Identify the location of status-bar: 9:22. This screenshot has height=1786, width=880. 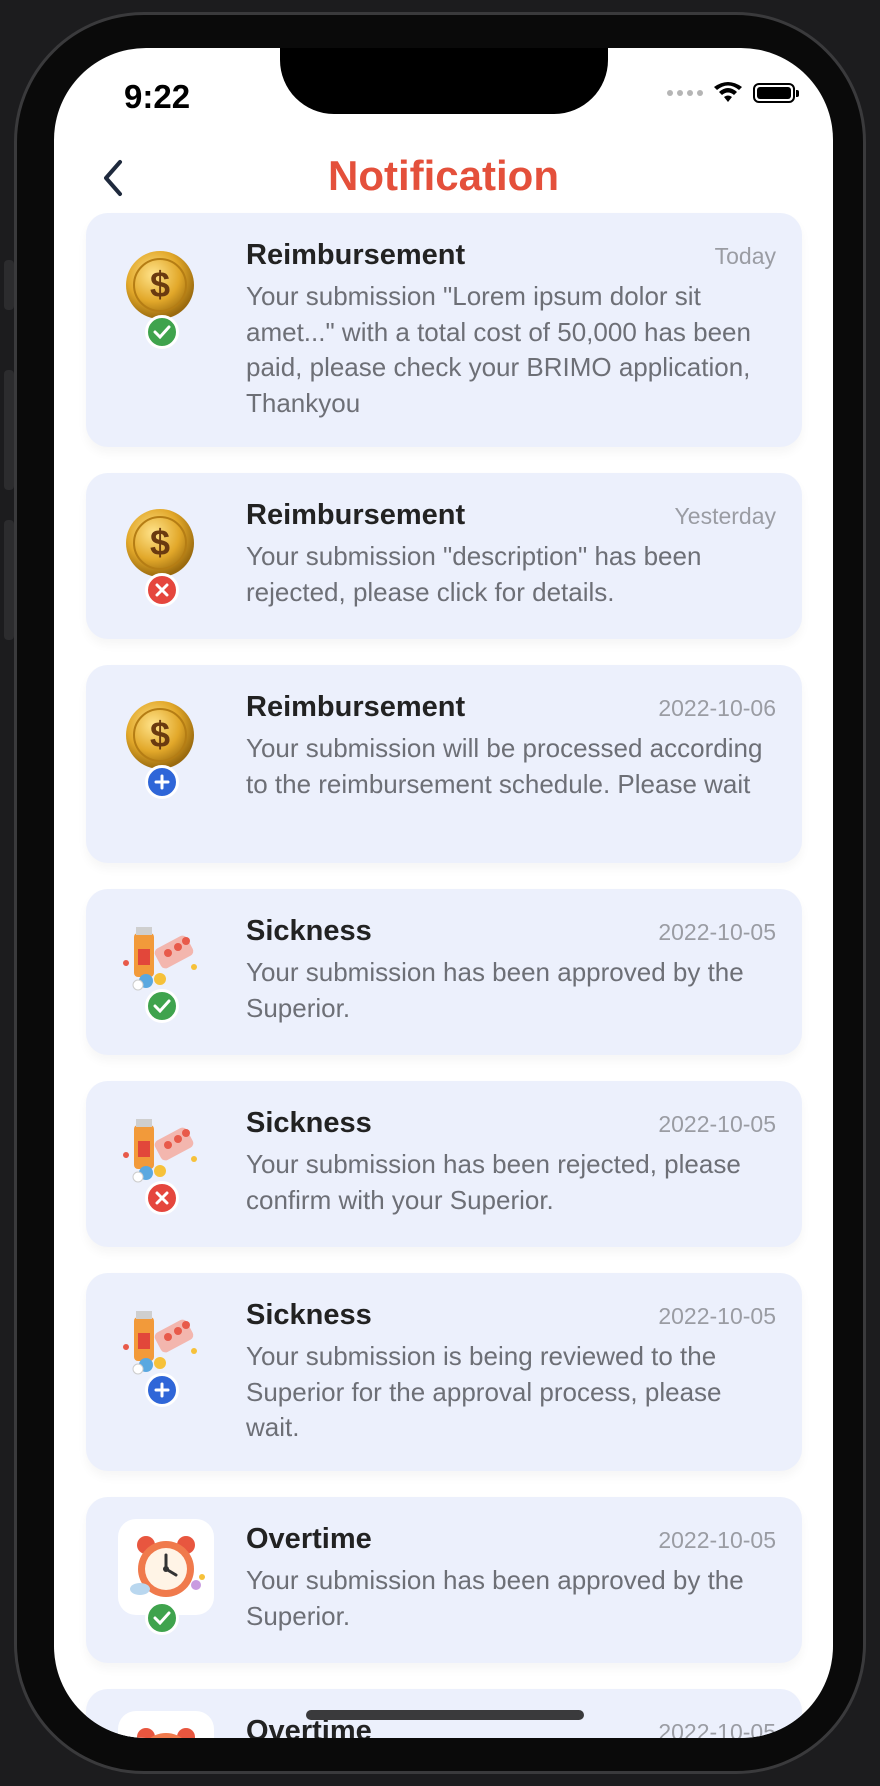
(443, 88).